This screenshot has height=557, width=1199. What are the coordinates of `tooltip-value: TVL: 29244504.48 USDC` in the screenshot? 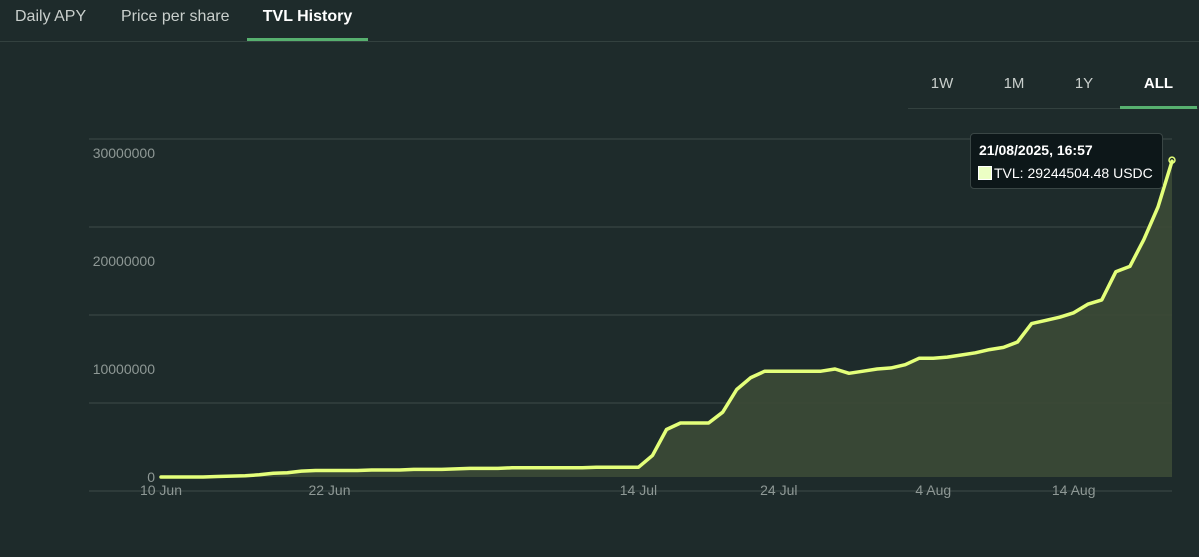 It's located at (1073, 173).